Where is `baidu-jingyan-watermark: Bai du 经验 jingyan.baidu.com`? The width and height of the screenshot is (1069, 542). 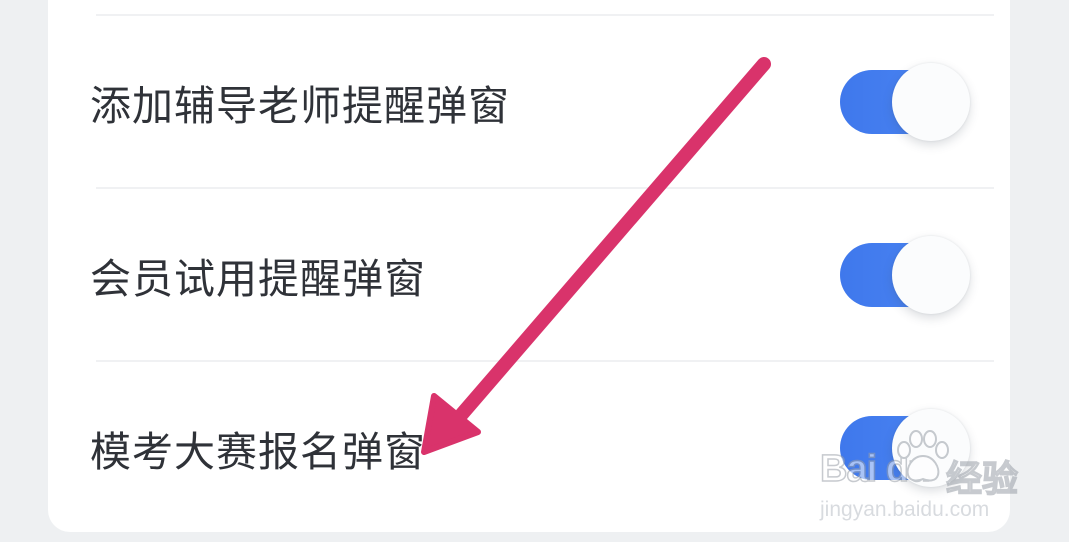
baidu-jingyan-watermark: Bai du 经验 jingyan.baidu.com is located at coordinates (917, 478).